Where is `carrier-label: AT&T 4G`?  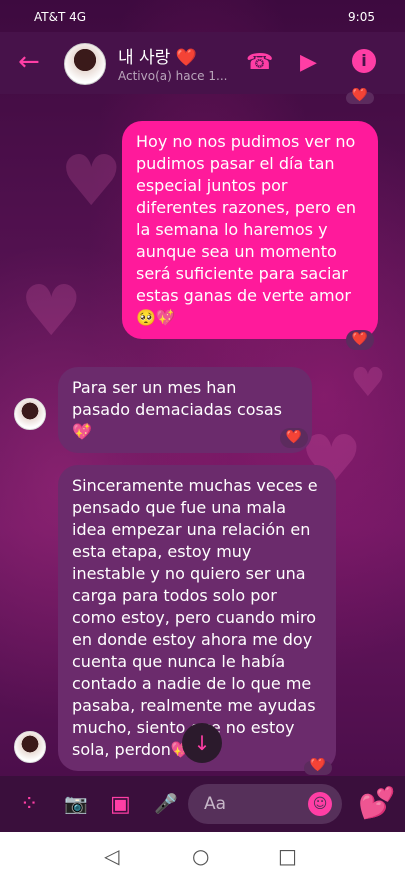 carrier-label: AT&T 4G is located at coordinates (60, 17).